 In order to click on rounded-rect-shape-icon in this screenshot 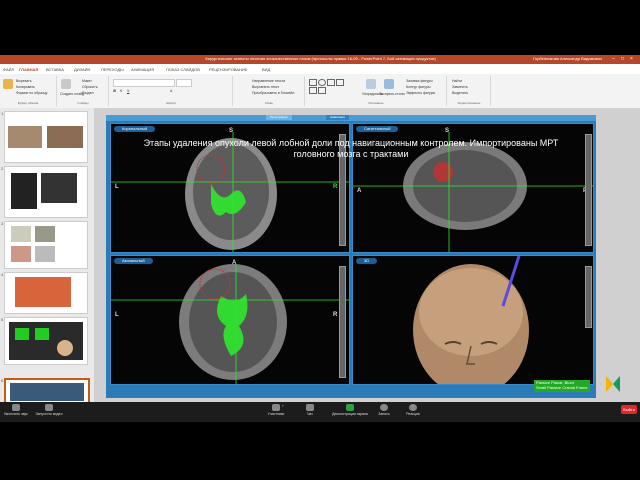, I will do `click(331, 82)`.